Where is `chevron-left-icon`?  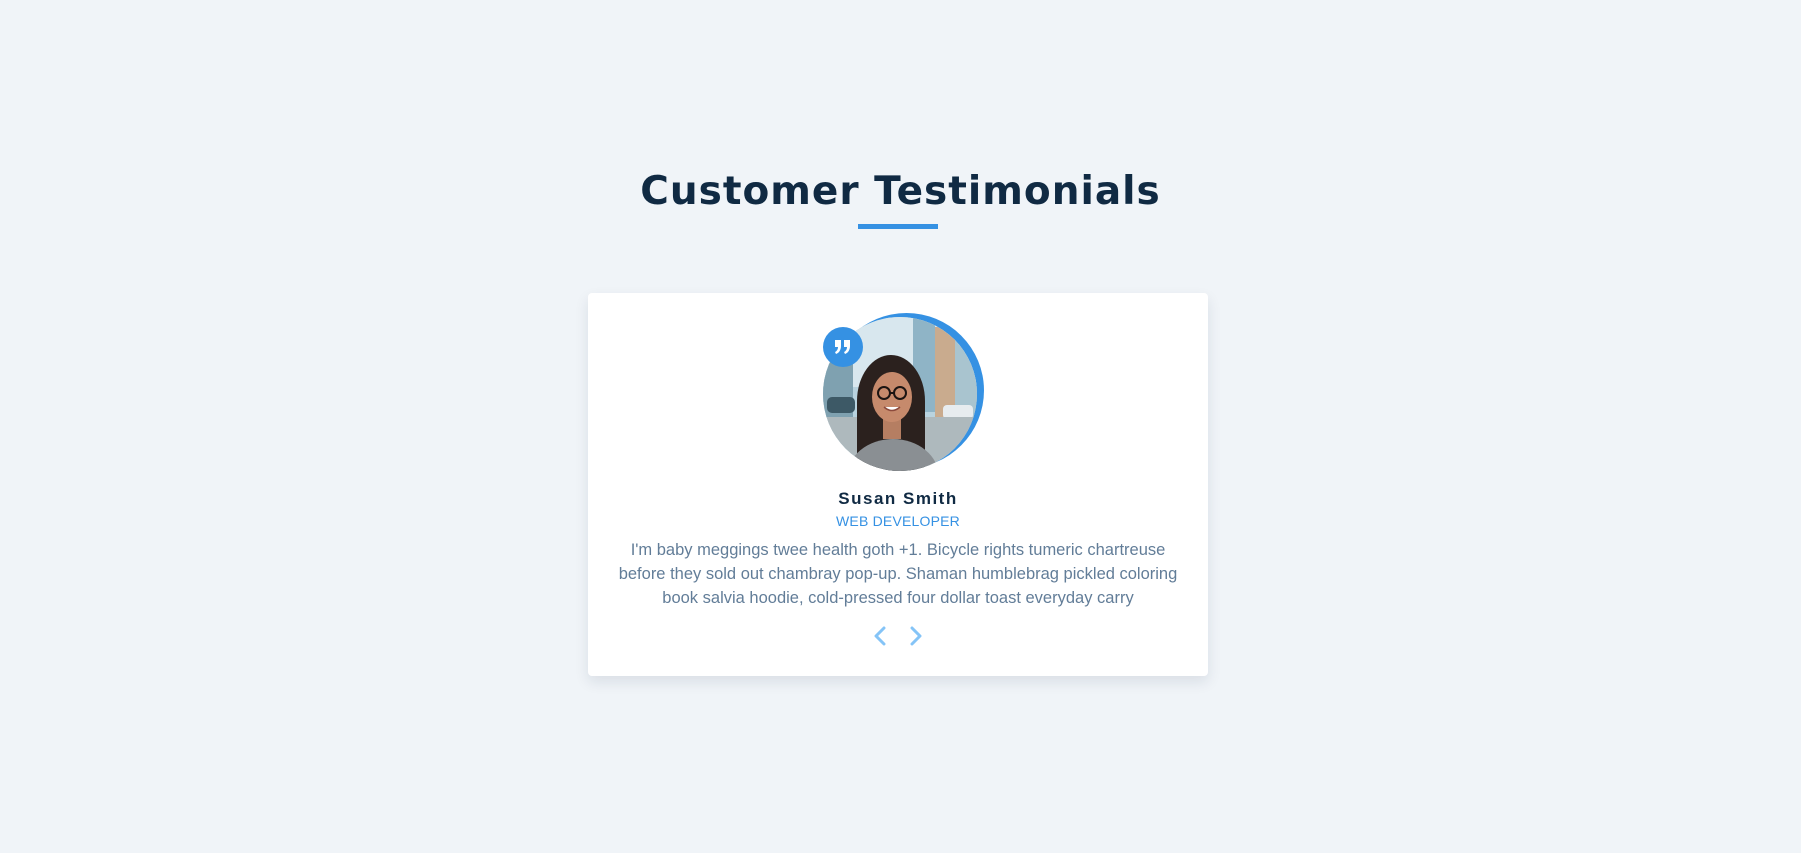
chevron-left-icon is located at coordinates (880, 636).